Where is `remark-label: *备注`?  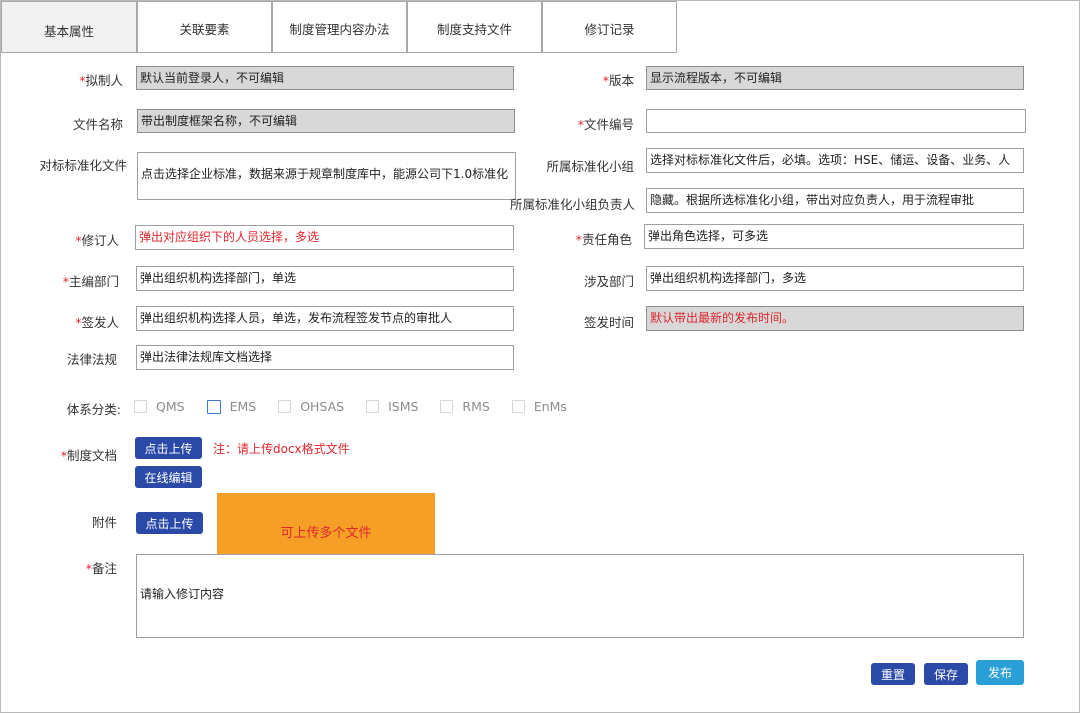 remark-label: *备注 is located at coordinates (89, 567).